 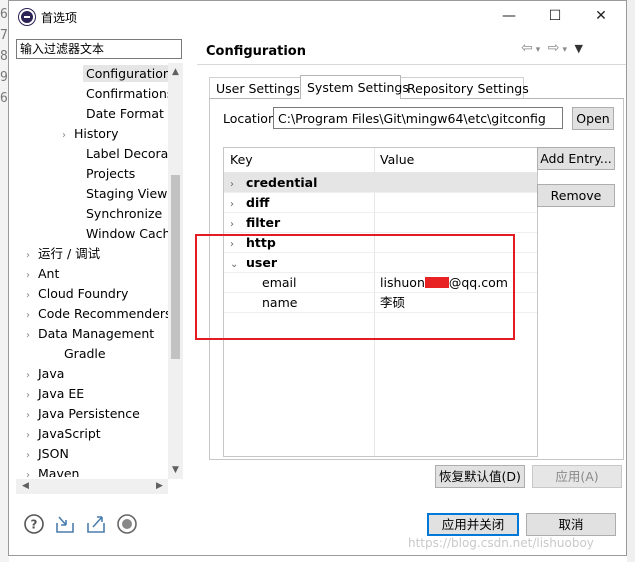 I want to click on scroll-down-icon: ▼, so click(x=175, y=470).